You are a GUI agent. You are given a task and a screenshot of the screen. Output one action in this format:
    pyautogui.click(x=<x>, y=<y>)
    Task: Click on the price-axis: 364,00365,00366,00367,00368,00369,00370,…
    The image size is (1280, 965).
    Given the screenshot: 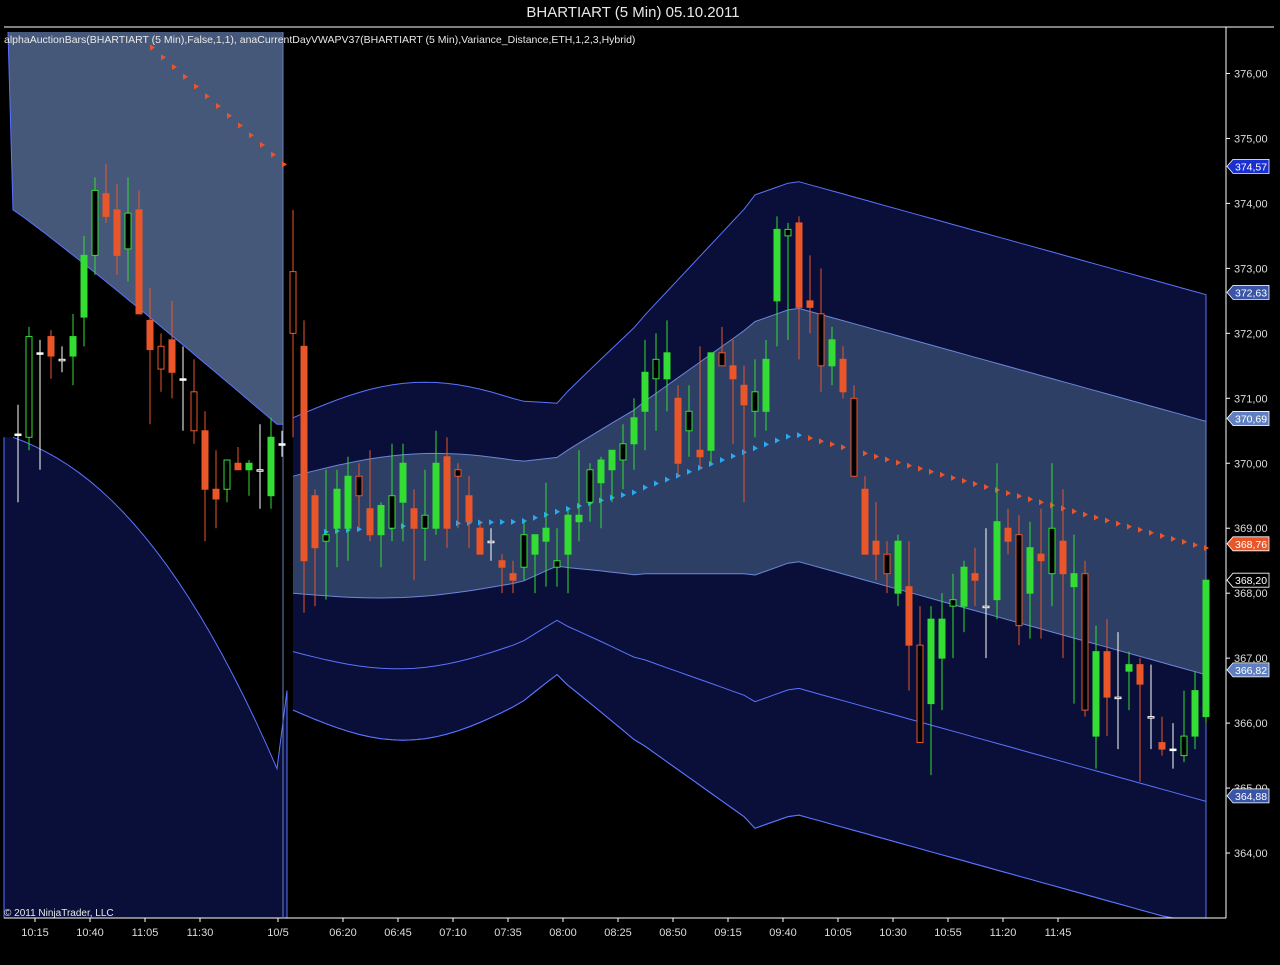 What is the action you would take?
    pyautogui.click(x=1247, y=464)
    